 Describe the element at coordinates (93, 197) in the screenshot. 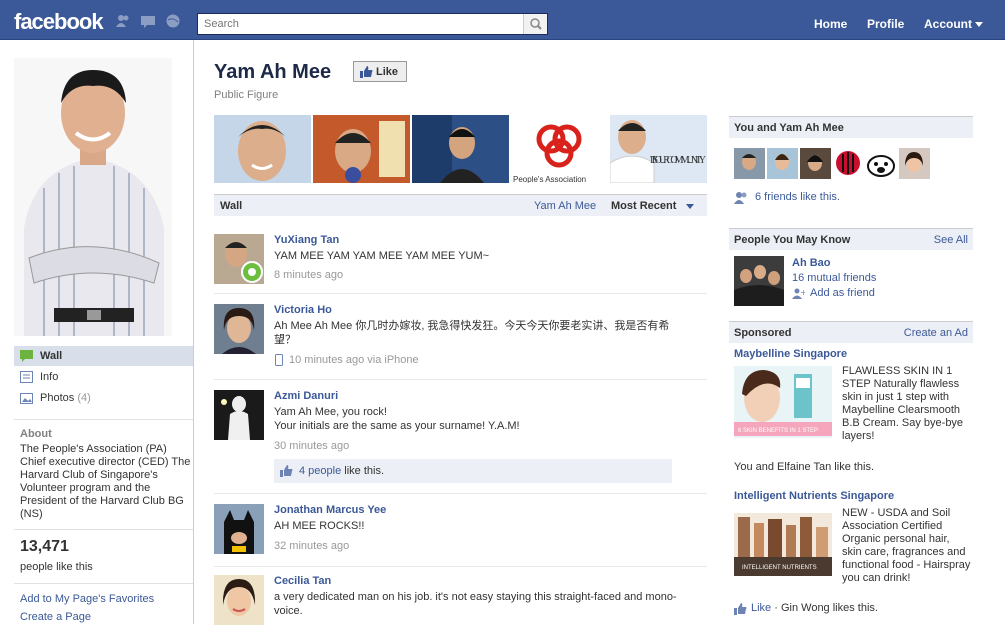

I see `profile-picture` at that location.